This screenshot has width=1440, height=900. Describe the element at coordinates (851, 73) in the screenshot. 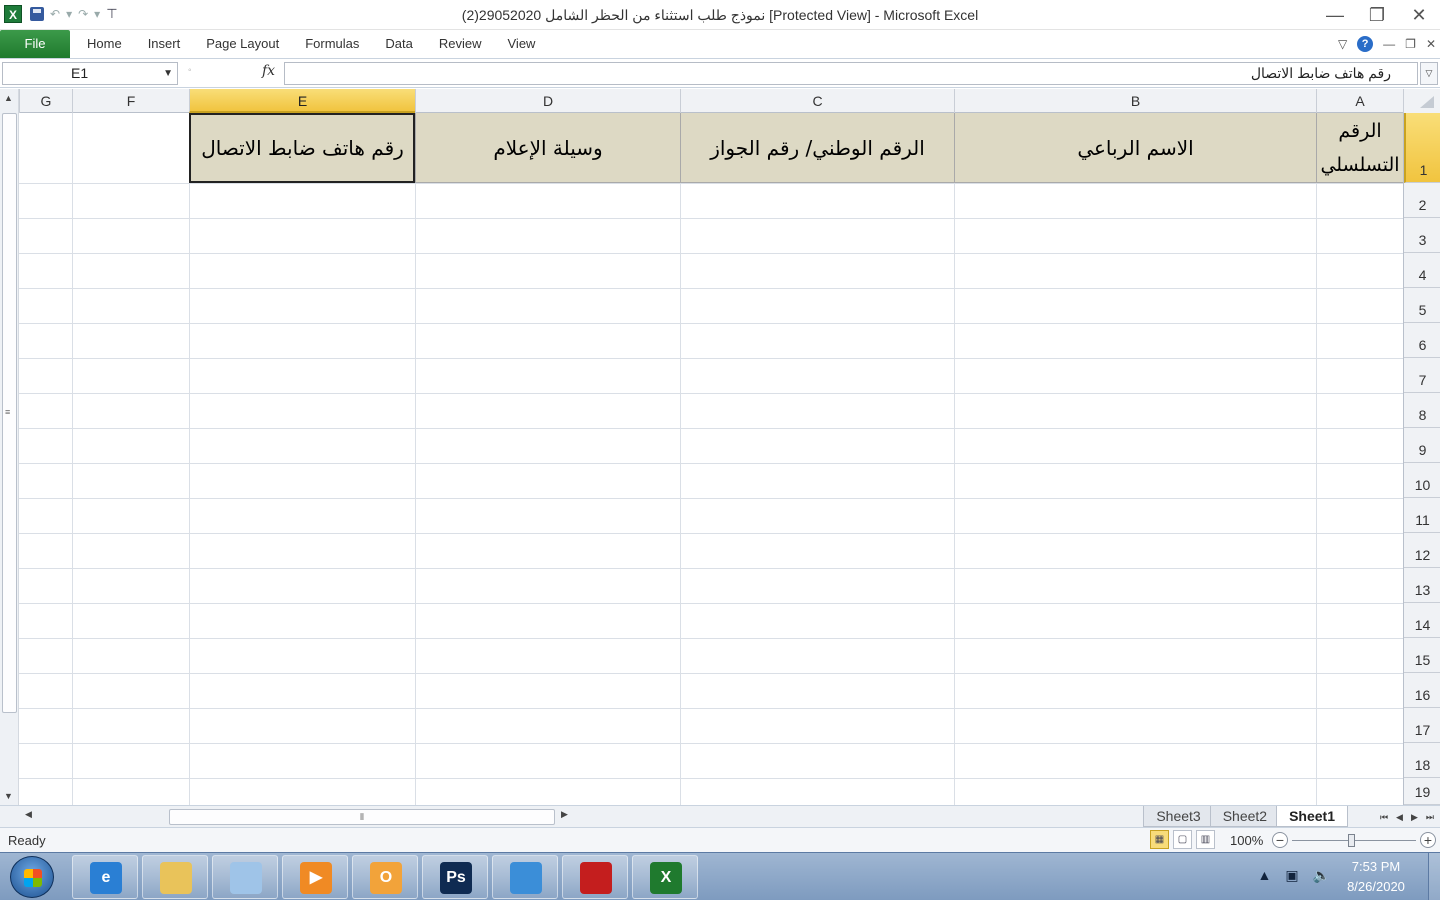

I see `formula-input: رقم هاتف ضابط الاتصال` at that location.